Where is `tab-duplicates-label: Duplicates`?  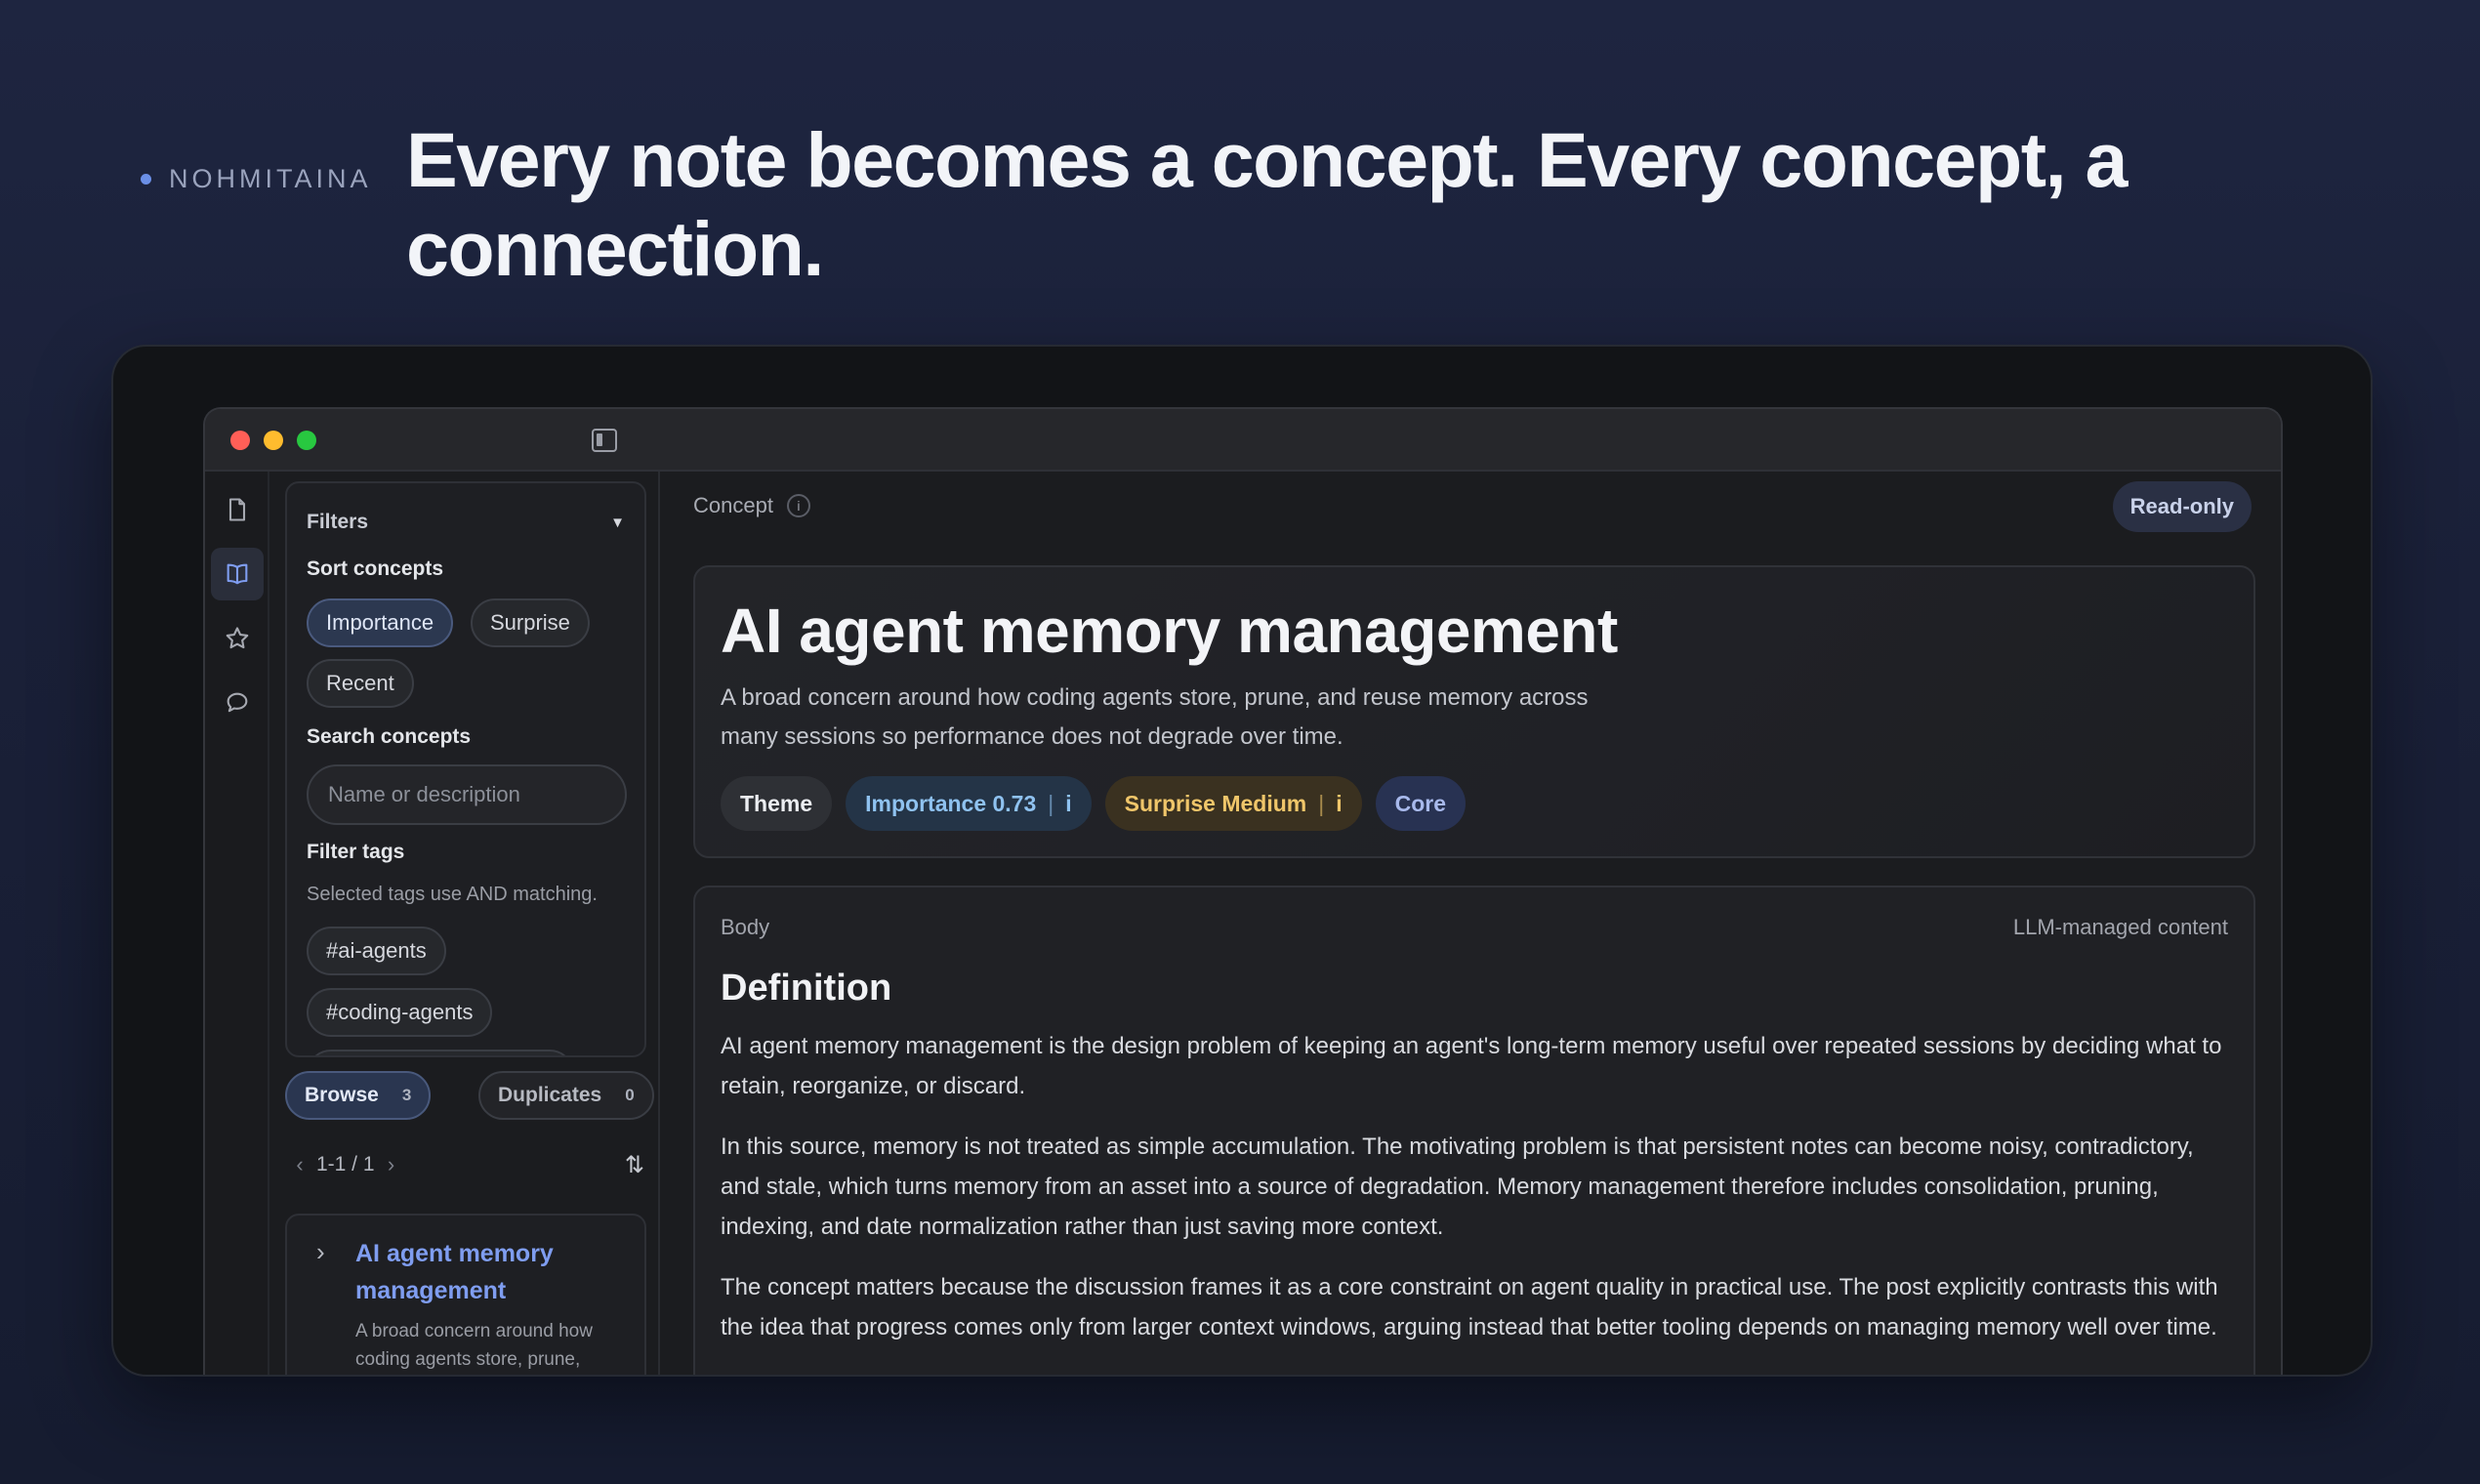
tab-duplicates-label: Duplicates is located at coordinates (550, 1095).